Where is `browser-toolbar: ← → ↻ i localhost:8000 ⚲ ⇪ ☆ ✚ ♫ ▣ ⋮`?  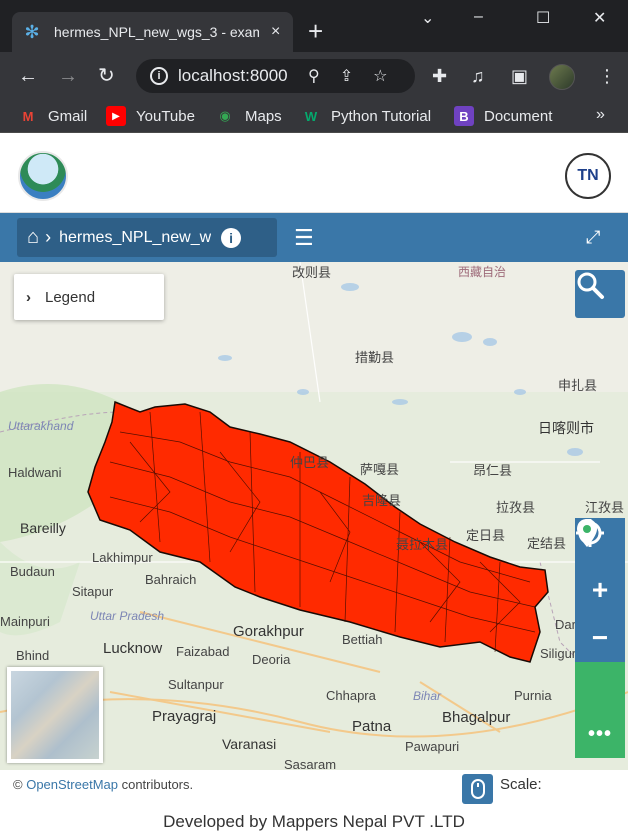
browser-toolbar: ← → ↻ i localhost:8000 ⚲ ⇪ ☆ ✚ ♫ ▣ ⋮ is located at coordinates (314, 76).